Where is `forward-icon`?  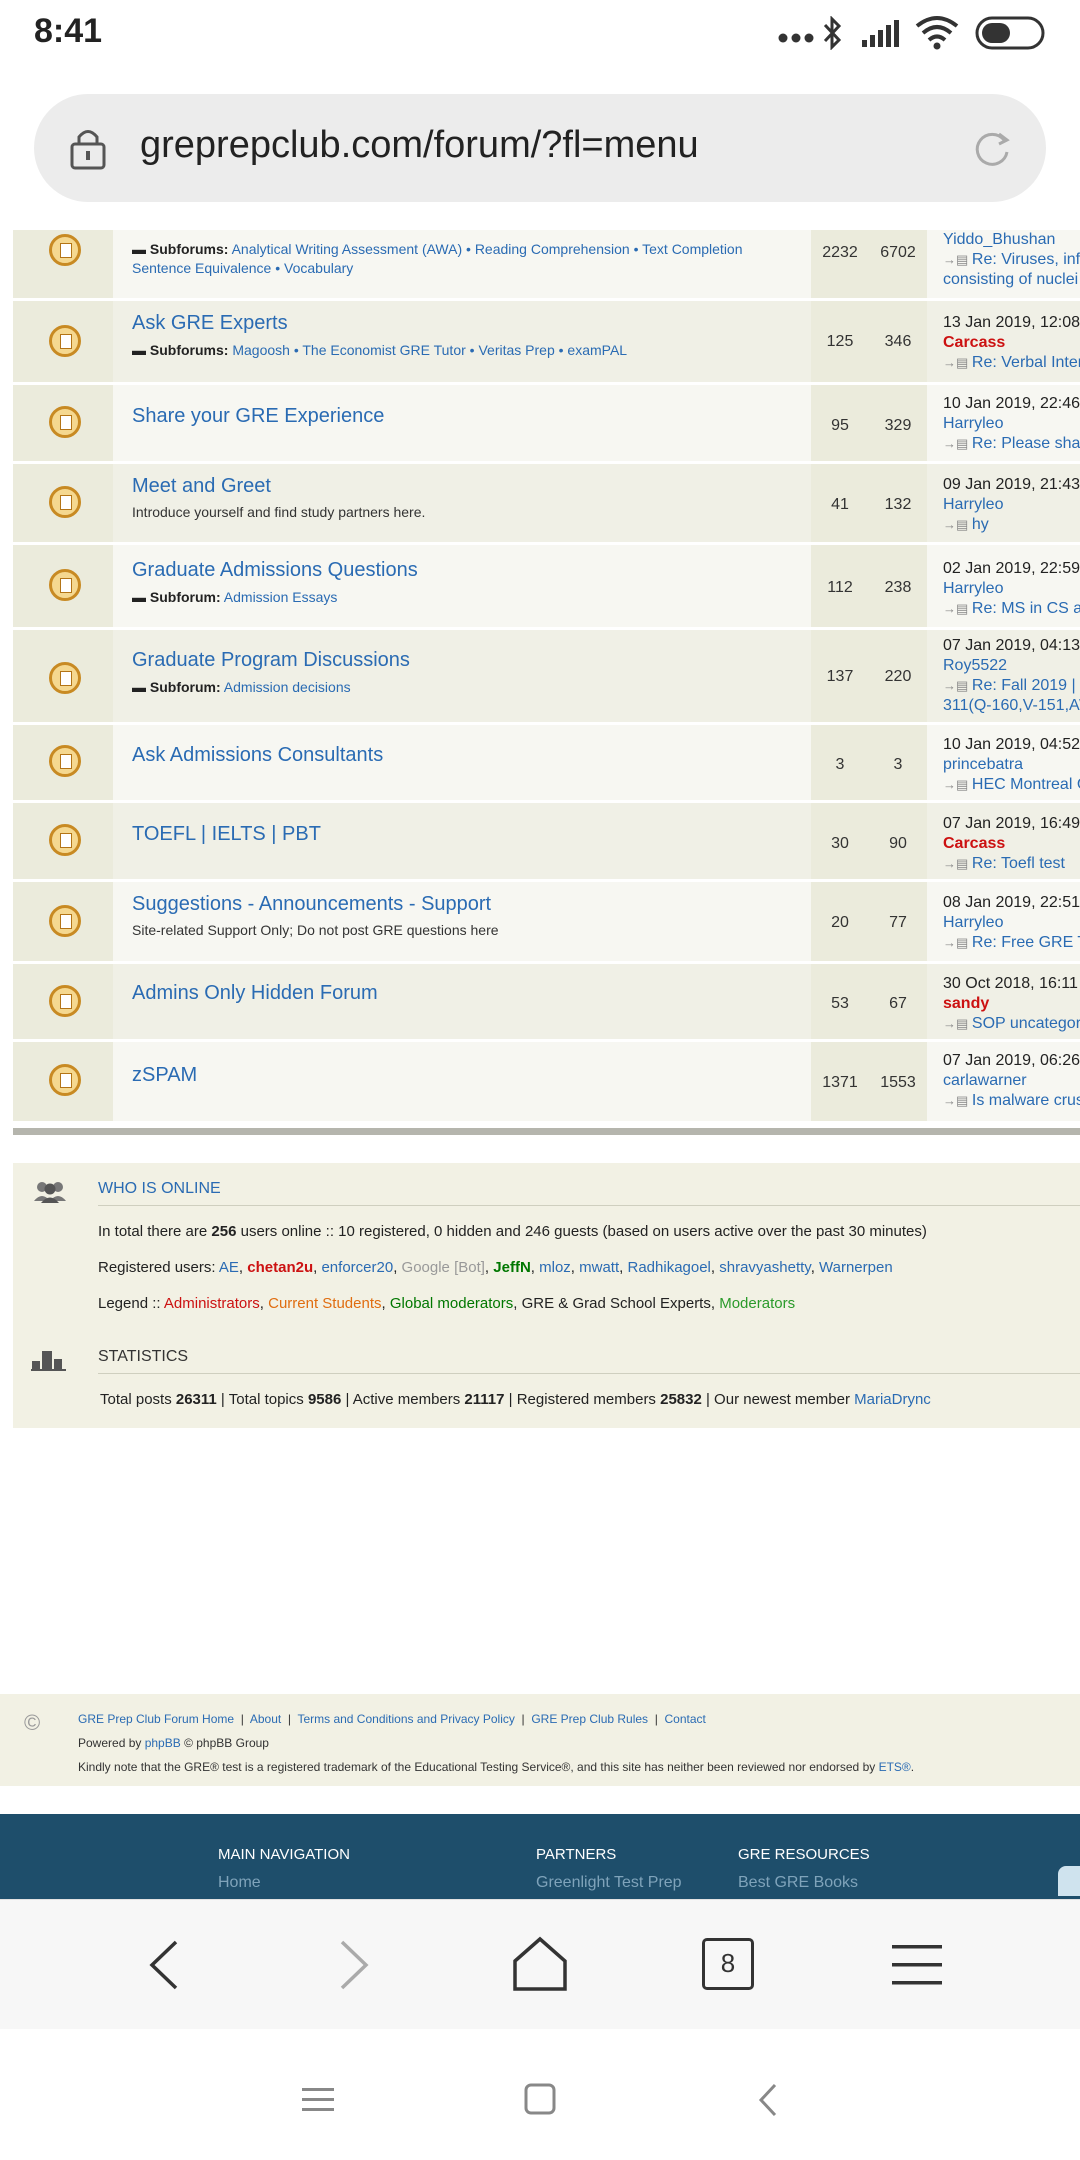 forward-icon is located at coordinates (354, 1965).